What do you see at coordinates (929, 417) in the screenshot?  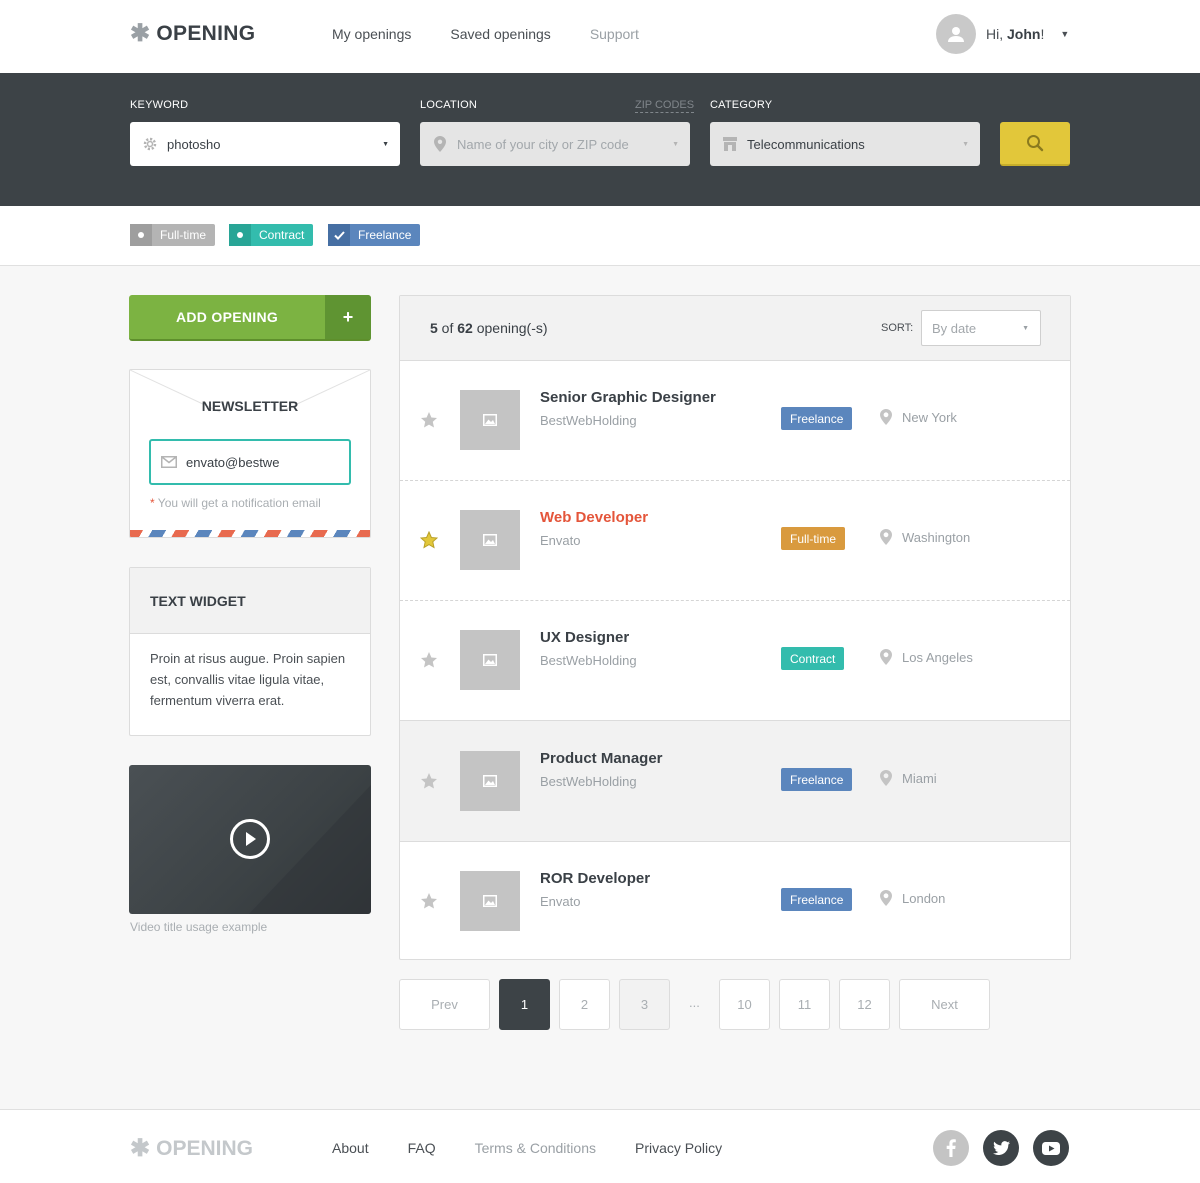 I see `location-text: New York` at bounding box center [929, 417].